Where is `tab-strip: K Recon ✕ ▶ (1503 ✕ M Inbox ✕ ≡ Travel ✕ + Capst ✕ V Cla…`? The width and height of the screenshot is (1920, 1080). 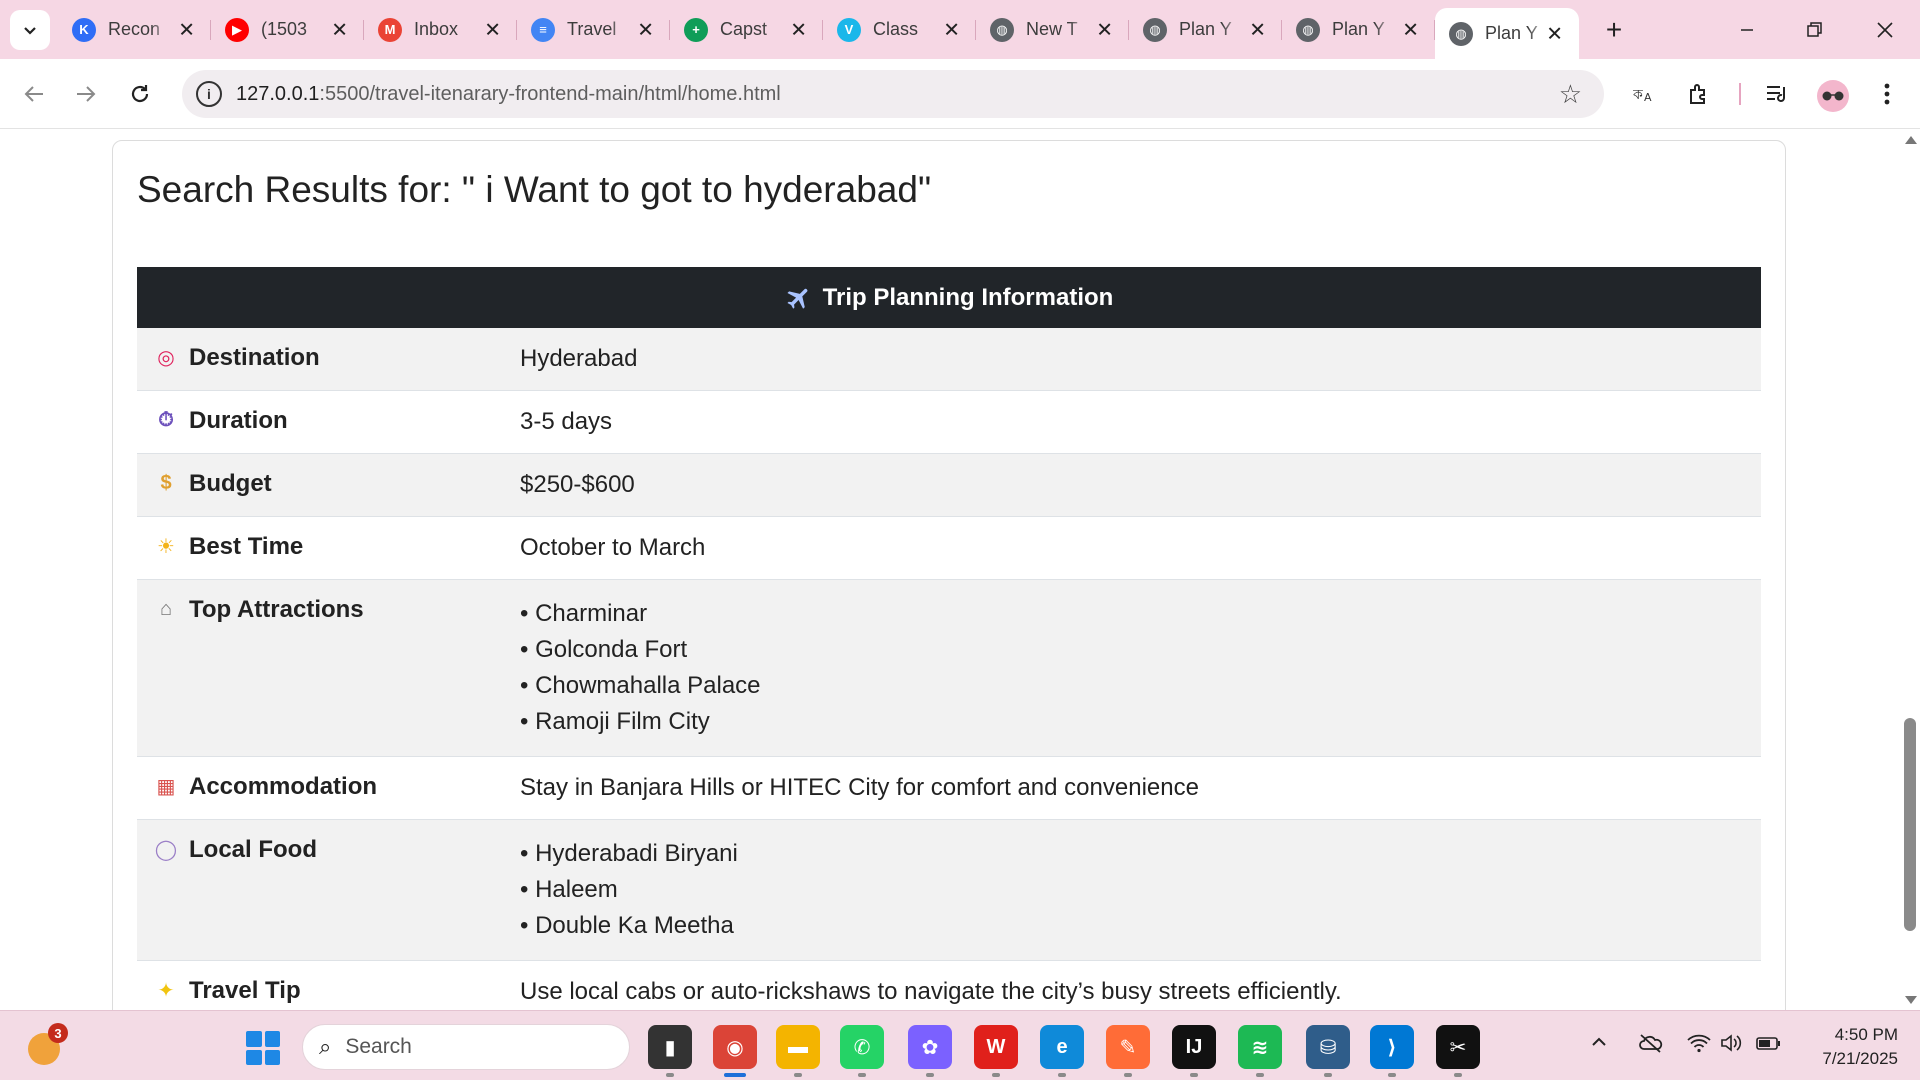 tab-strip: K Recon ✕ ▶ (1503 ✕ M Inbox ✕ ≡ Travel ✕ + Capst ✕ V Cla… is located at coordinates (960, 29).